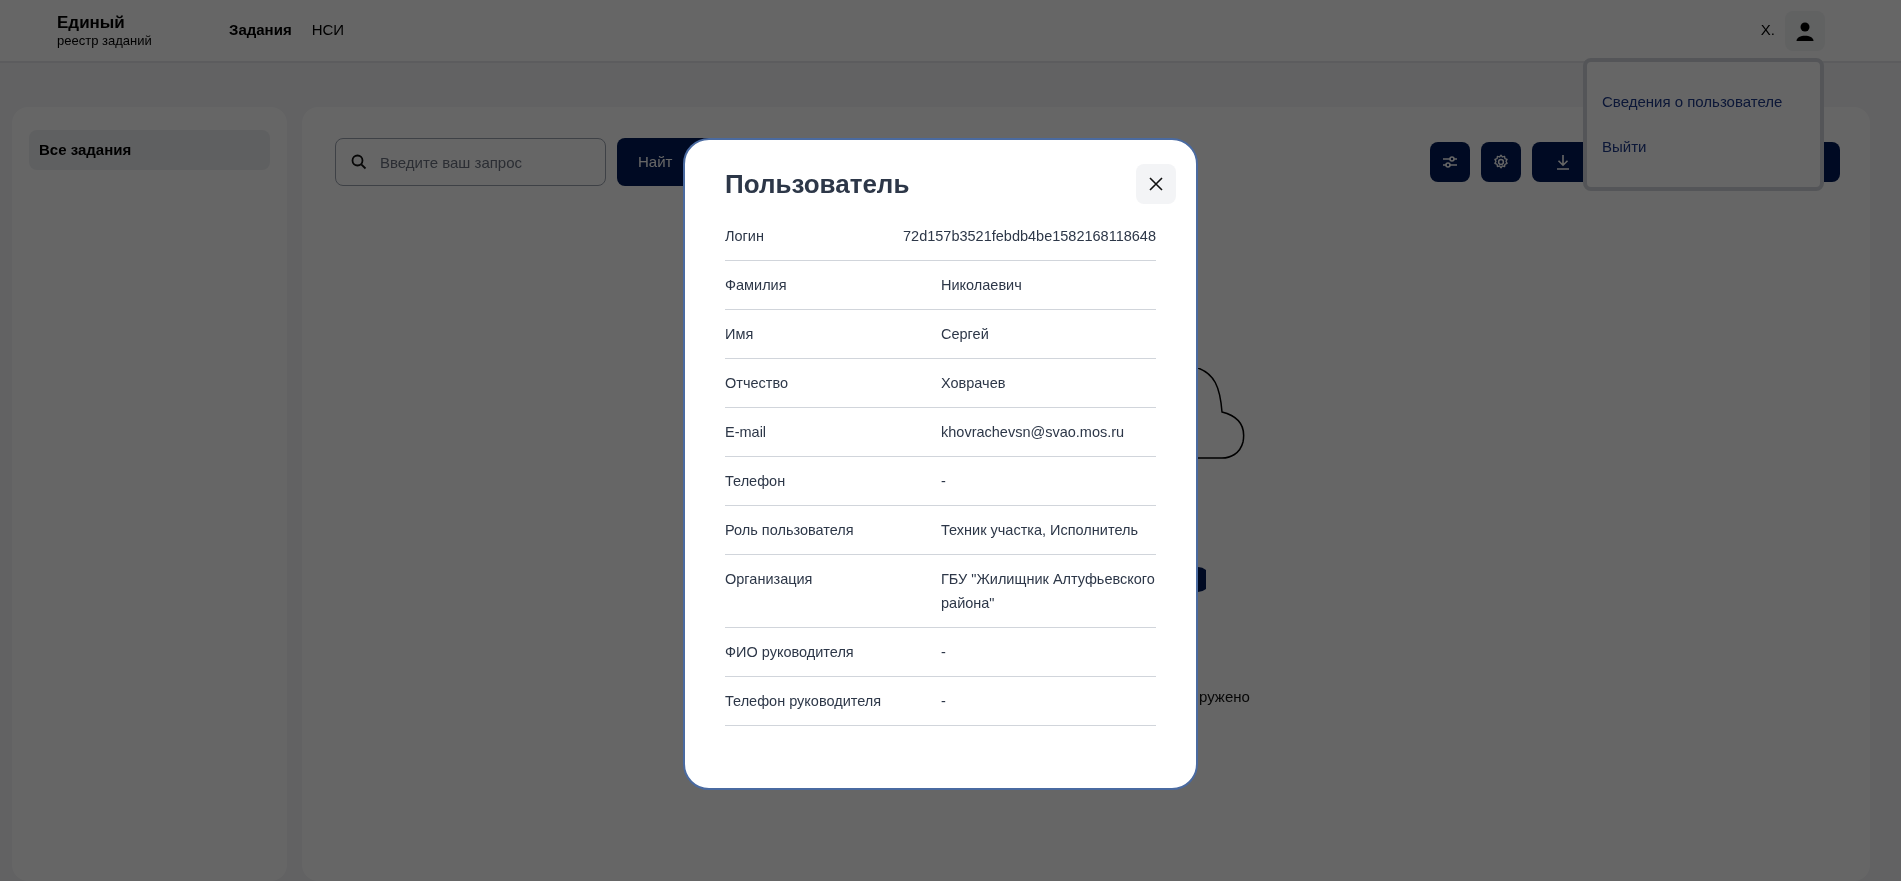  Describe the element at coordinates (1029, 236) in the screenshot. I see `field-value: 72d157b3521febdb4be1582168118648` at that location.